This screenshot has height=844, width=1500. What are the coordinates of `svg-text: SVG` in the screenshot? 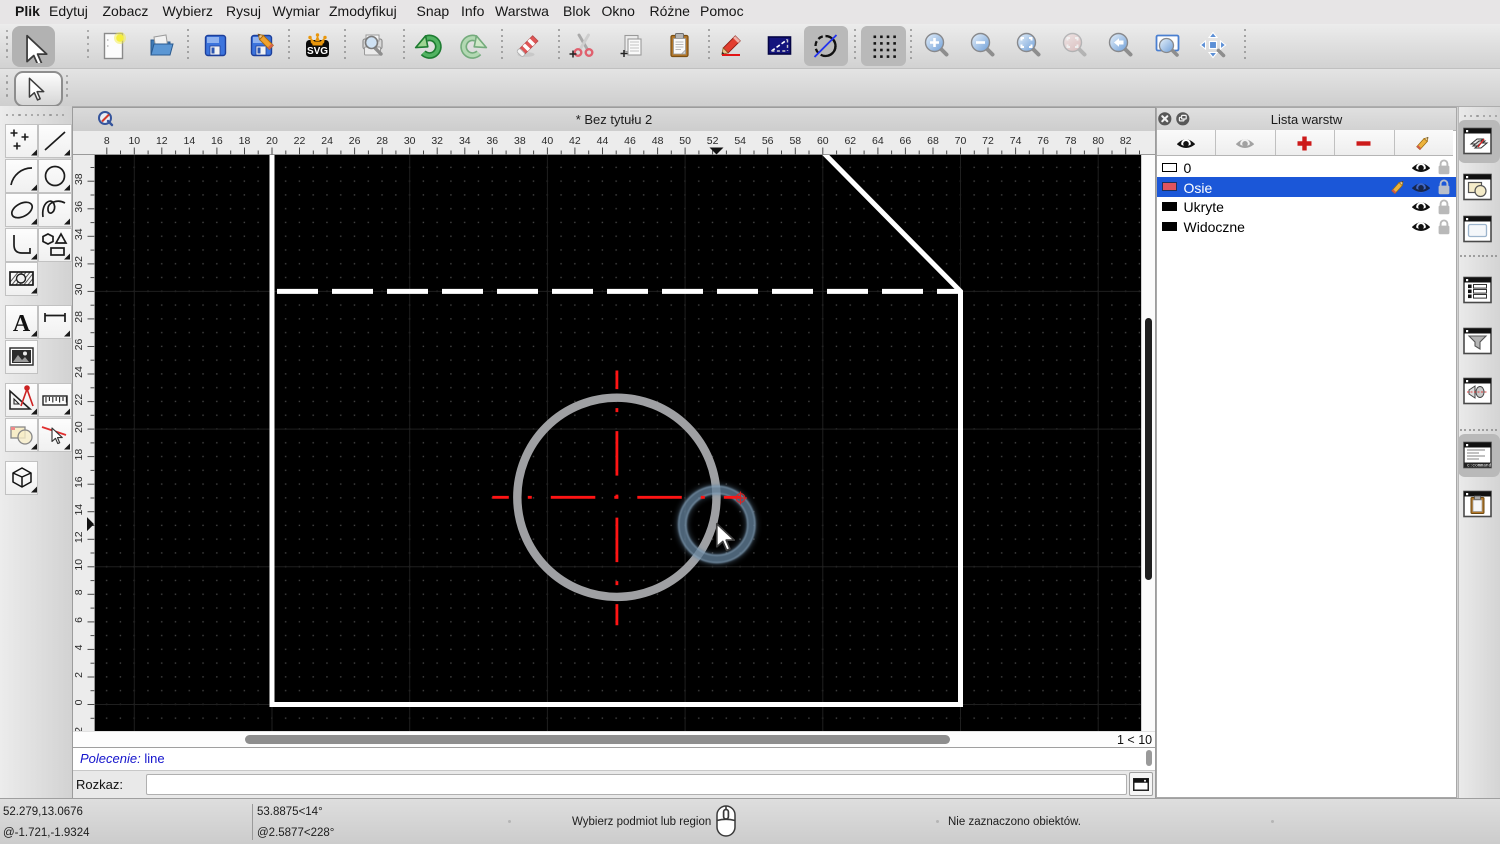 It's located at (317, 51).